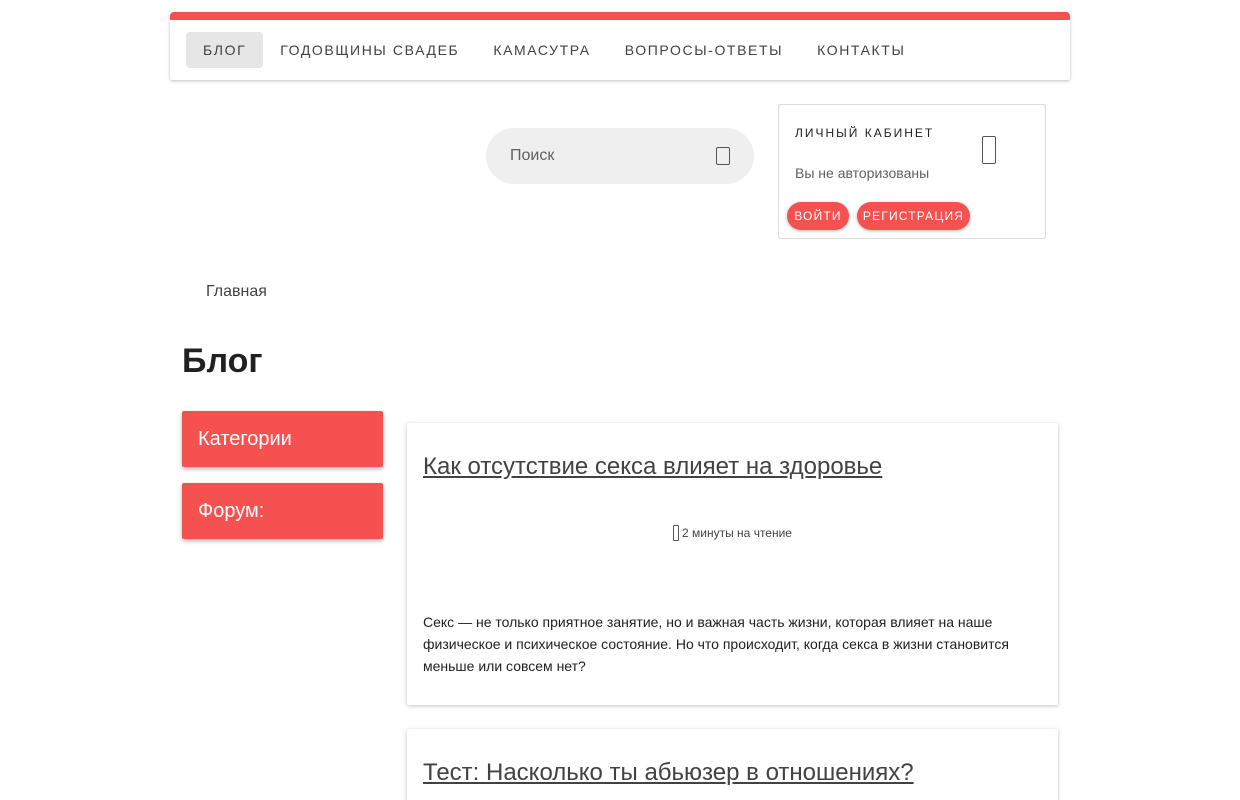  What do you see at coordinates (222, 361) in the screenshot?
I see `page-title: Блог` at bounding box center [222, 361].